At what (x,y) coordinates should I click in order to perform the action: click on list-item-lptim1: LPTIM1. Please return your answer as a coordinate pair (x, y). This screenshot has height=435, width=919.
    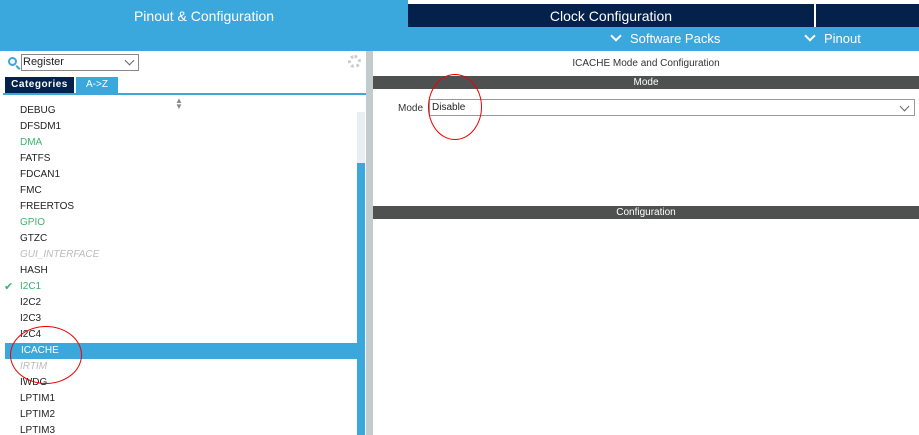
    Looking at the image, I should click on (181, 399).